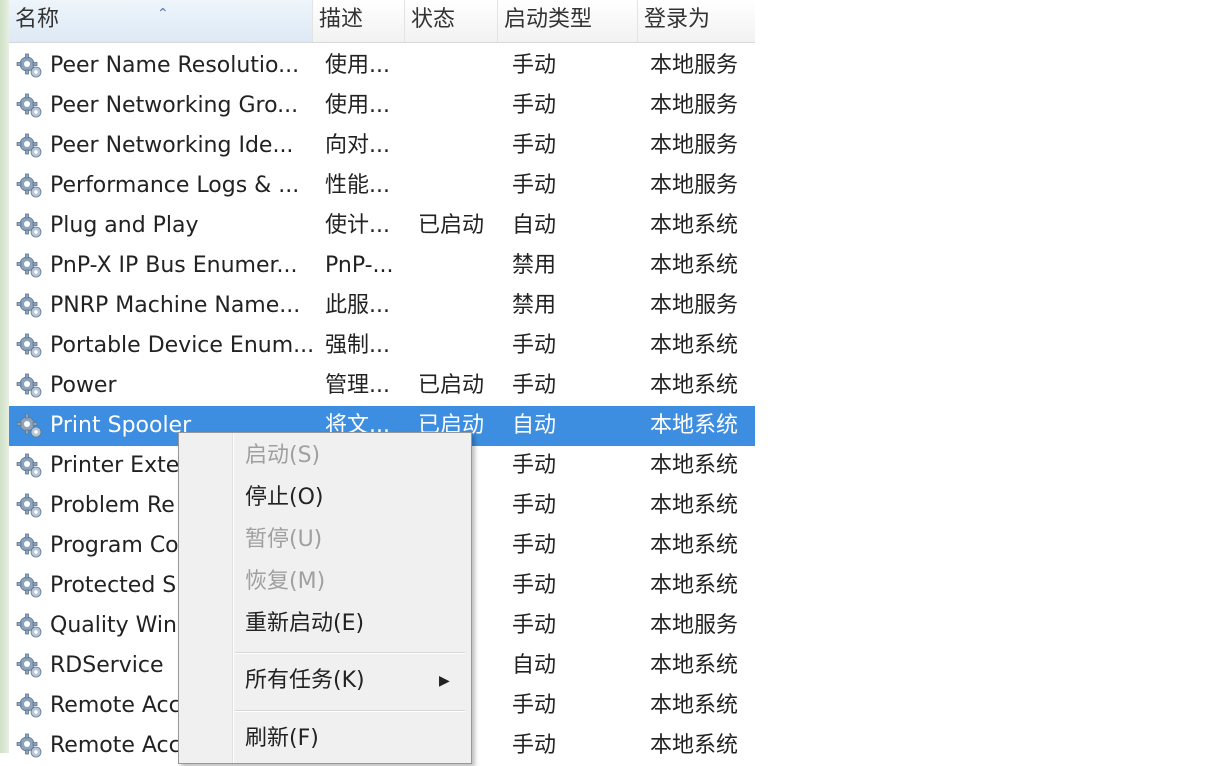  I want to click on table-row: Plug and Play 使计... 已启动 自动 本地系统, so click(382, 226).